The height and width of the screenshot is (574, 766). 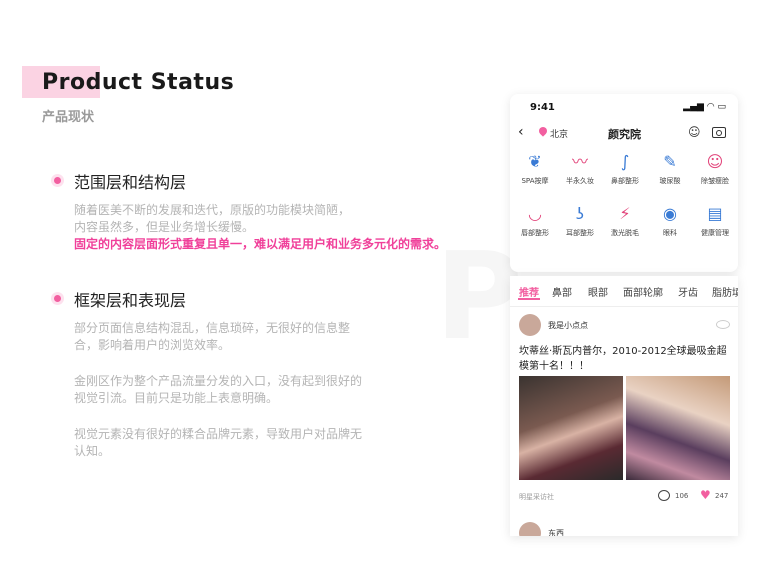 What do you see at coordinates (559, 133) in the screenshot?
I see `location-label: 北京` at bounding box center [559, 133].